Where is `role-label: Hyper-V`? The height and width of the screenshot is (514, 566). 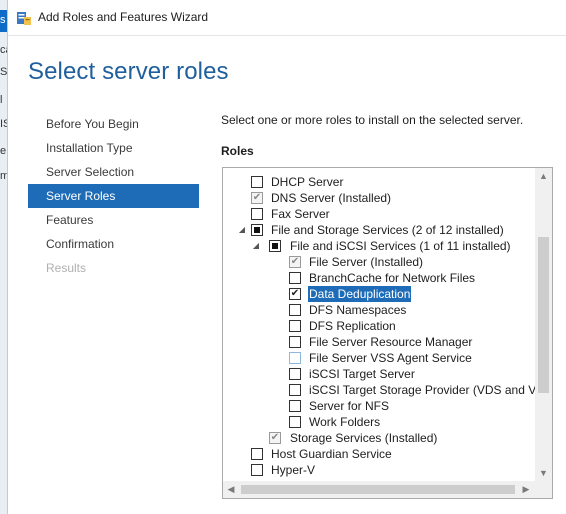 role-label: Hyper-V is located at coordinates (293, 470).